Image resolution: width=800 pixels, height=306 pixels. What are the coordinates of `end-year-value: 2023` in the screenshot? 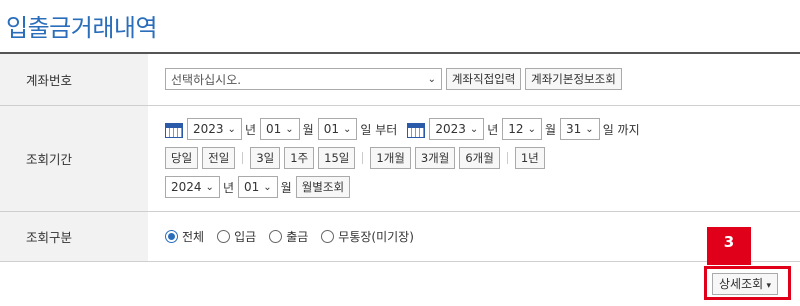 It's located at (450, 129).